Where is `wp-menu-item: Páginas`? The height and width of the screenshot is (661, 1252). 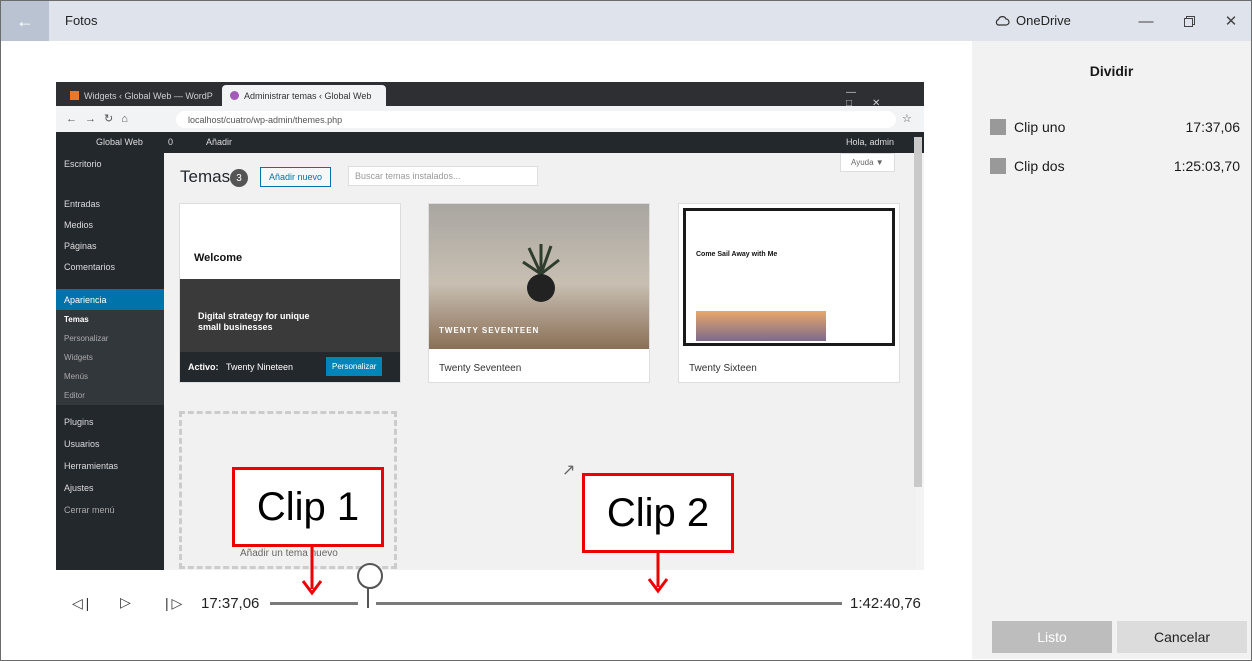
wp-menu-item: Páginas is located at coordinates (80, 245).